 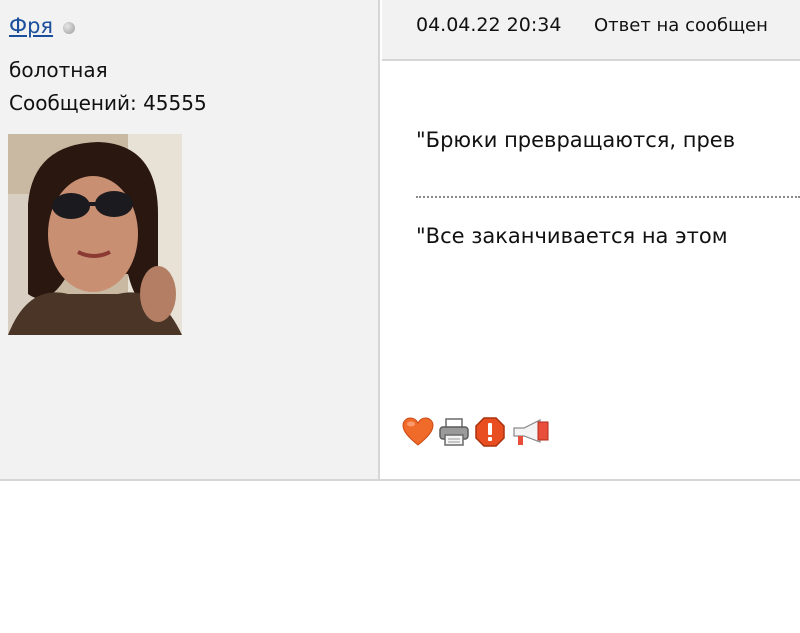 What do you see at coordinates (69, 28) in the screenshot?
I see `offline-status-icon` at bounding box center [69, 28].